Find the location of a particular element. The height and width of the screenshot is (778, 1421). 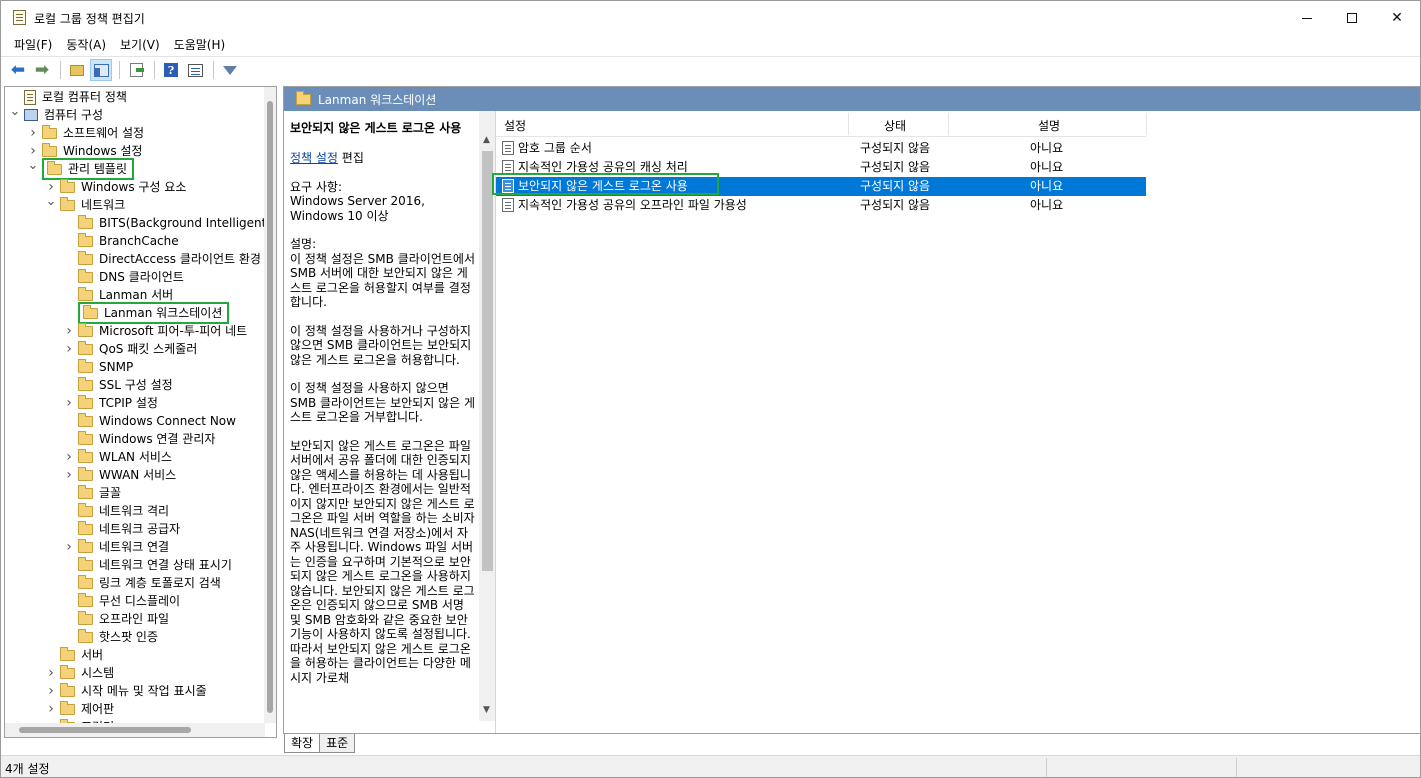

tree-item: 무선 디스플레이 is located at coordinates (121, 601).